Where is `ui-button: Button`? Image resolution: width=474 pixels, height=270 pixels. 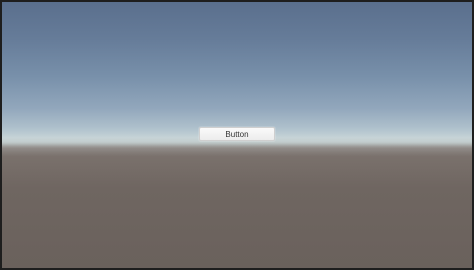 ui-button: Button is located at coordinates (237, 134).